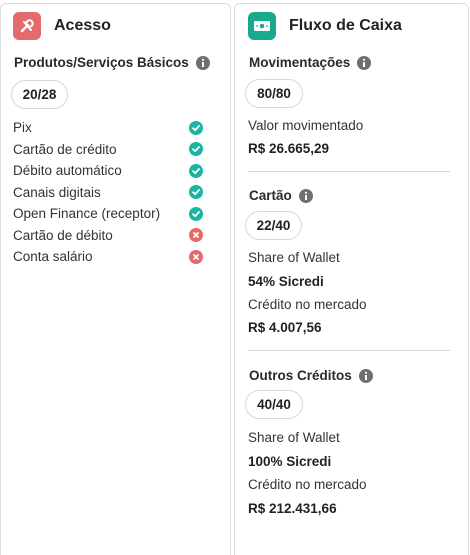 The width and height of the screenshot is (470, 555). I want to click on outros-score: 40/40, so click(274, 404).